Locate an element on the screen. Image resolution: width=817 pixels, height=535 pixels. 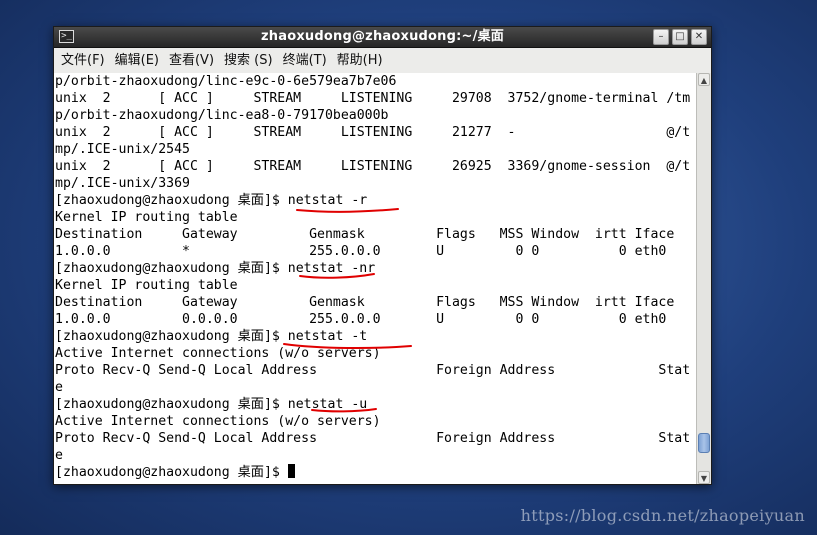
menu-view: 查看(V) is located at coordinates (191, 60).